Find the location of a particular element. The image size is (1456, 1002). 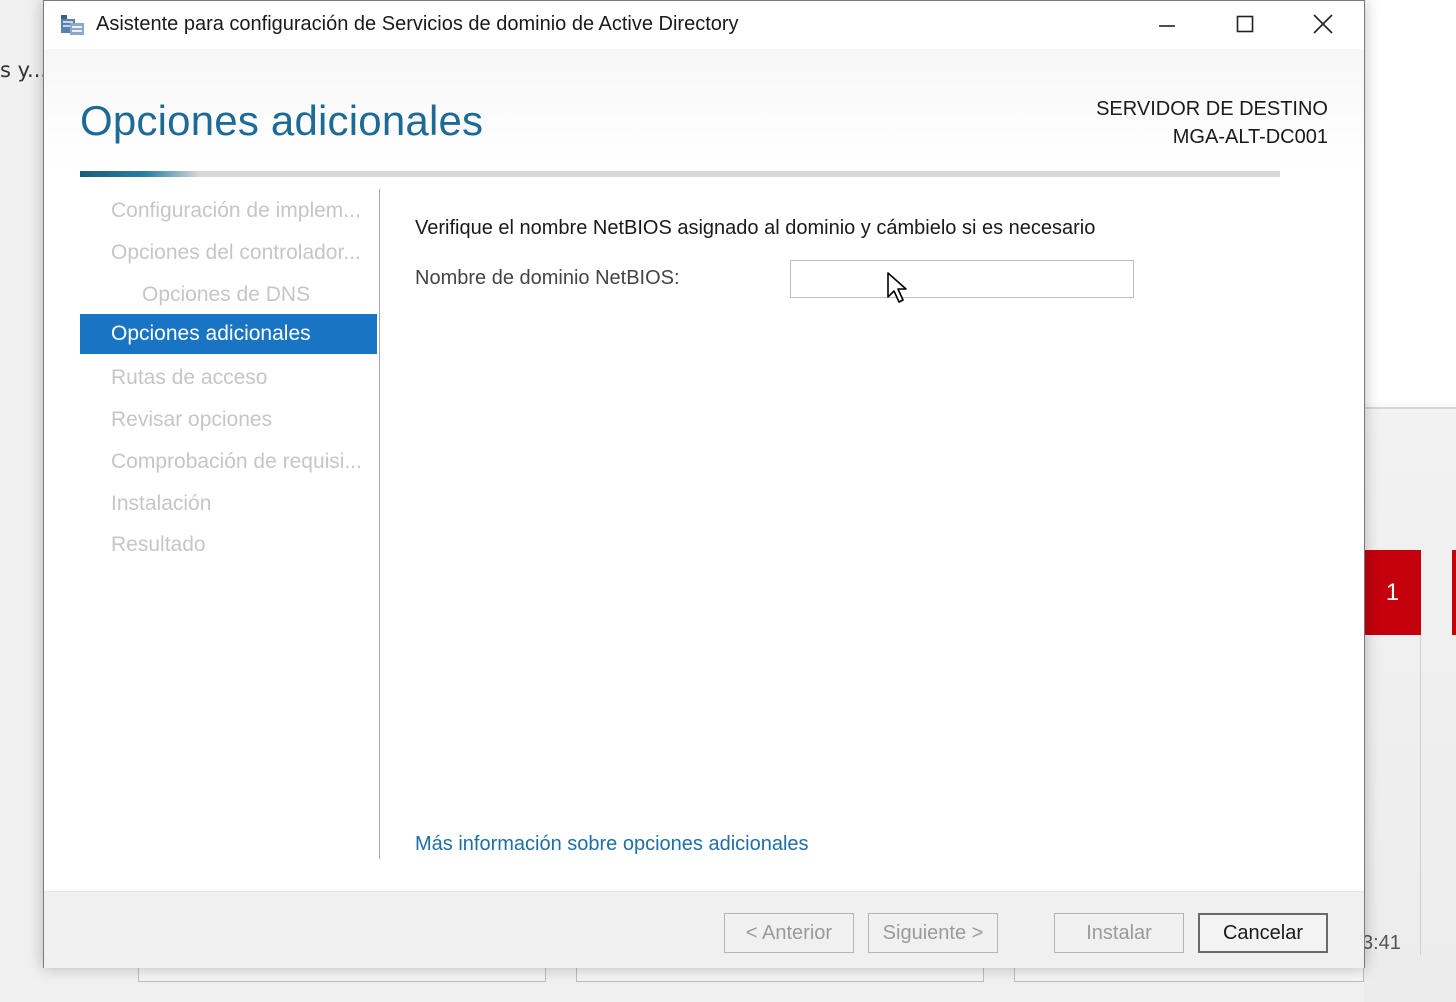

cancel-button: Cancelar is located at coordinates (1263, 933).